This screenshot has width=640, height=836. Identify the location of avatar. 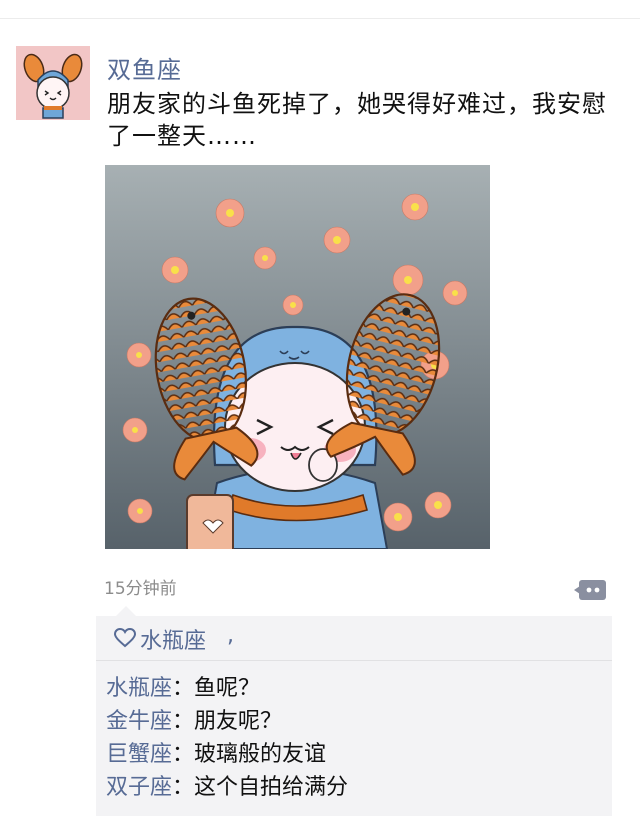
(53, 83).